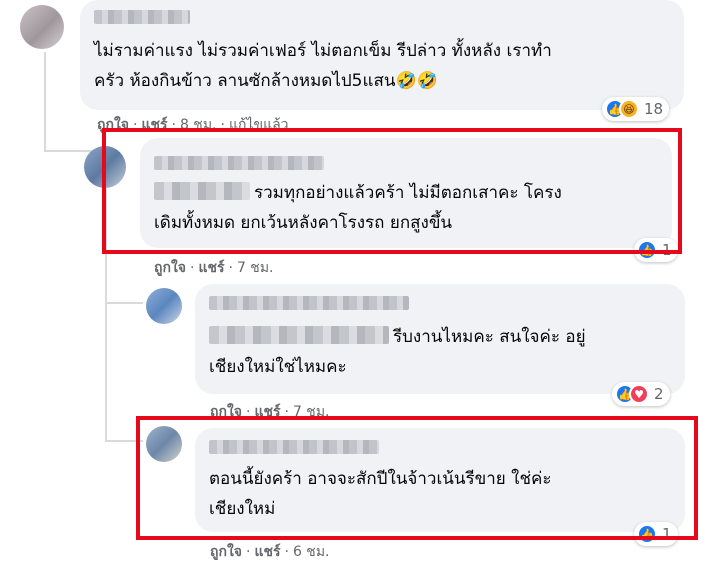 The height and width of the screenshot is (572, 716). I want to click on reaction-count: 2, so click(659, 394).